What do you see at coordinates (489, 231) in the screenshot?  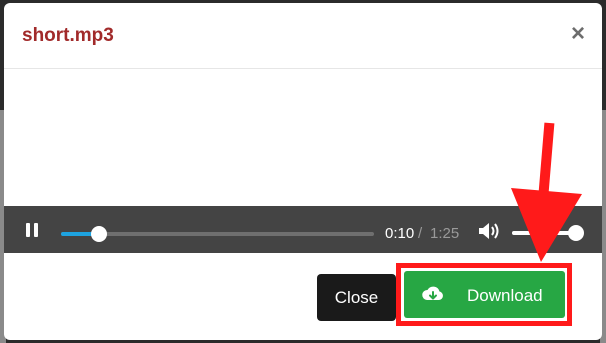 I see `volume-icon` at bounding box center [489, 231].